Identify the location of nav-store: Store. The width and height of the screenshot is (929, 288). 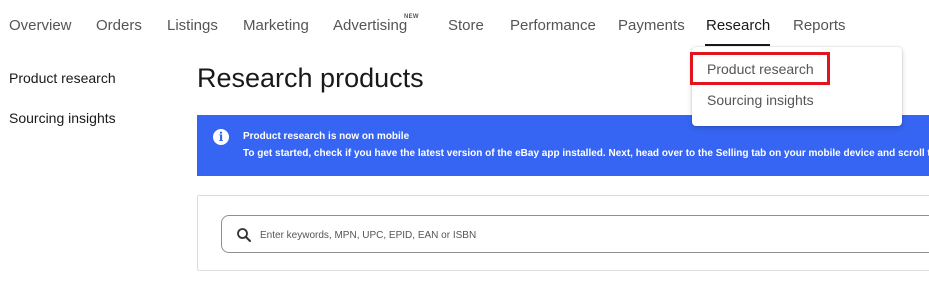
(466, 25).